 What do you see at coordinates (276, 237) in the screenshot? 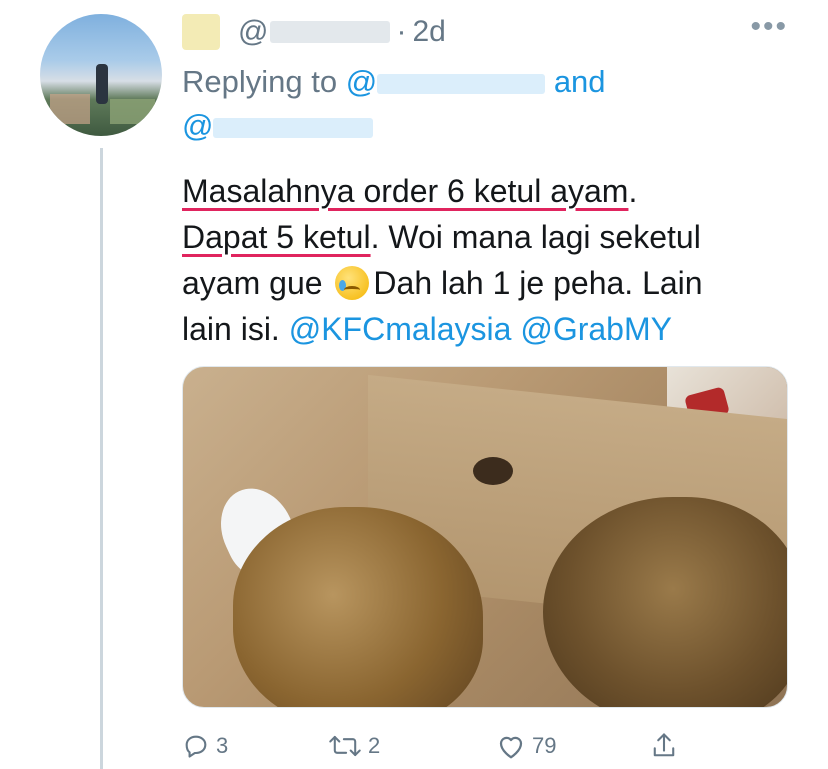
I see `underlined-text-2: Dapat 5 ketul` at bounding box center [276, 237].